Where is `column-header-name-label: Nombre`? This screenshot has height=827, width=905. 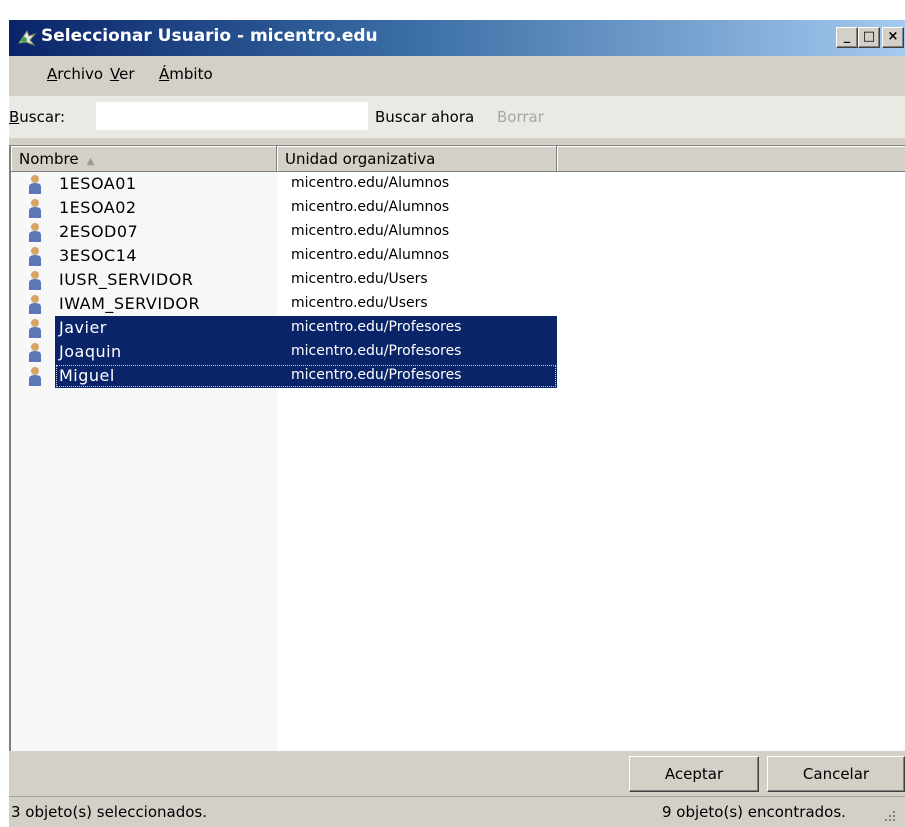
column-header-name-label: Nombre is located at coordinates (49, 159).